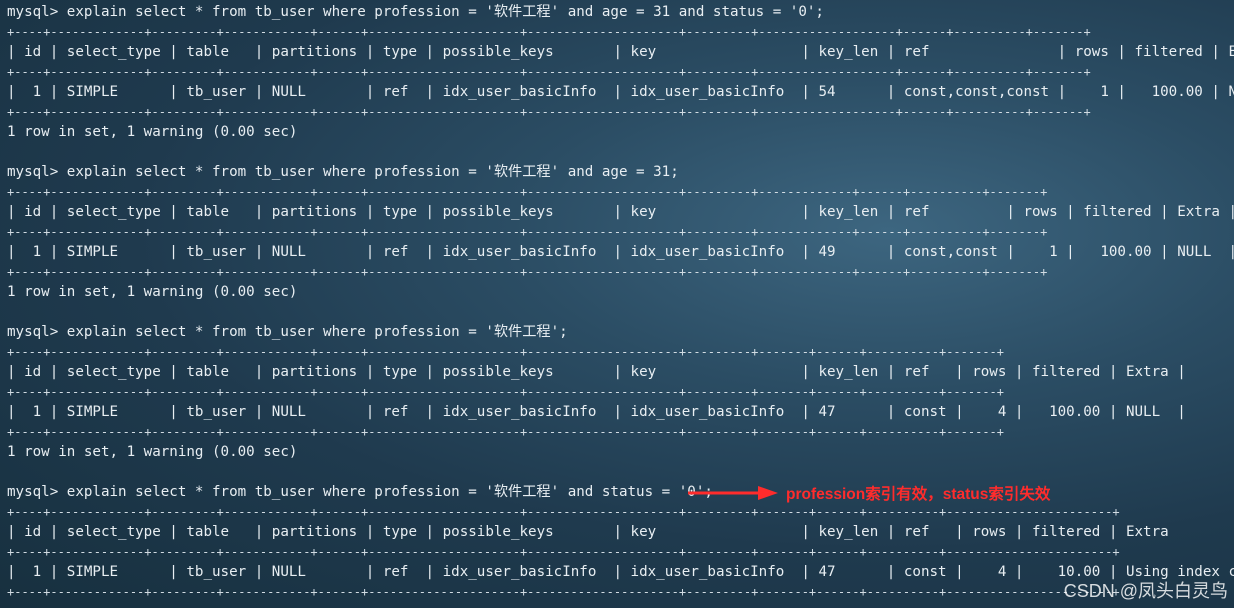 This screenshot has height=608, width=1234. What do you see at coordinates (733, 493) in the screenshot?
I see `arrow-right-icon` at bounding box center [733, 493].